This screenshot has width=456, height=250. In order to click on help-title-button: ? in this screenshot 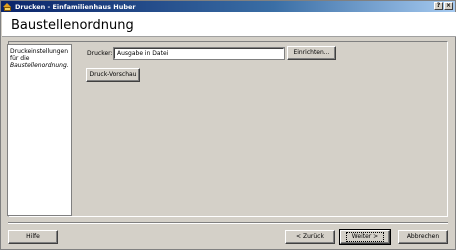, I will do `click(438, 6)`.